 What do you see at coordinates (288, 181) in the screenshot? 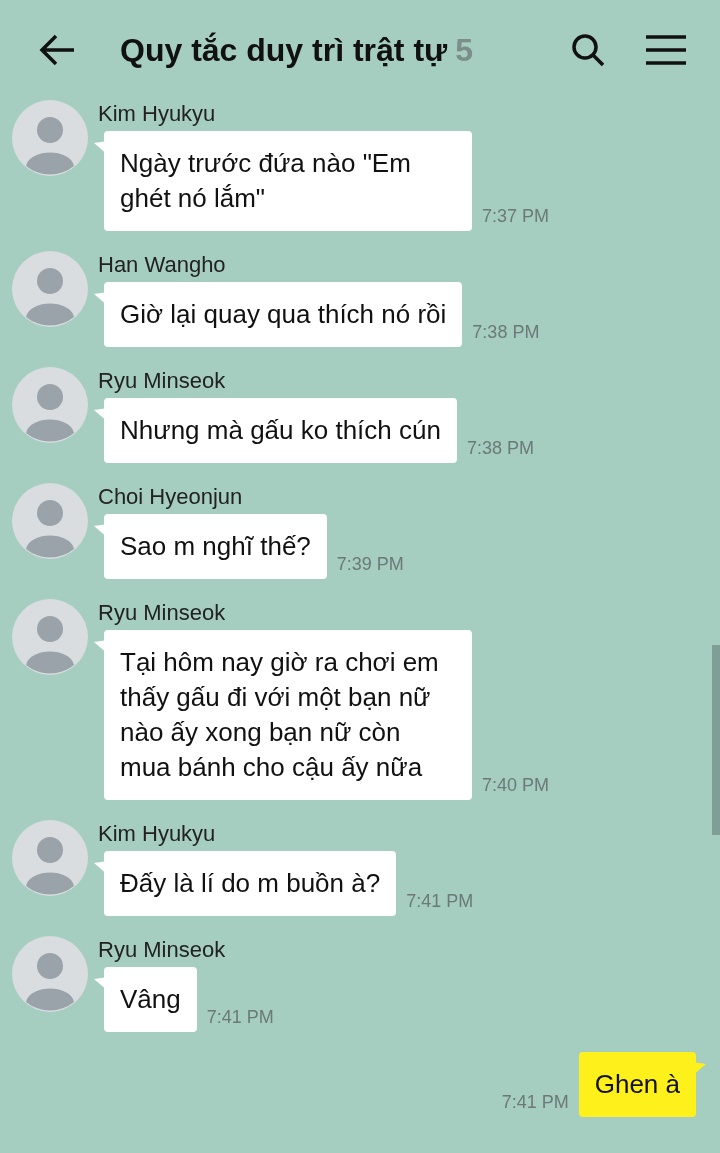
I see `message-bubble: Ngày trước đứa nào "Em ghét nó lắm"` at bounding box center [288, 181].